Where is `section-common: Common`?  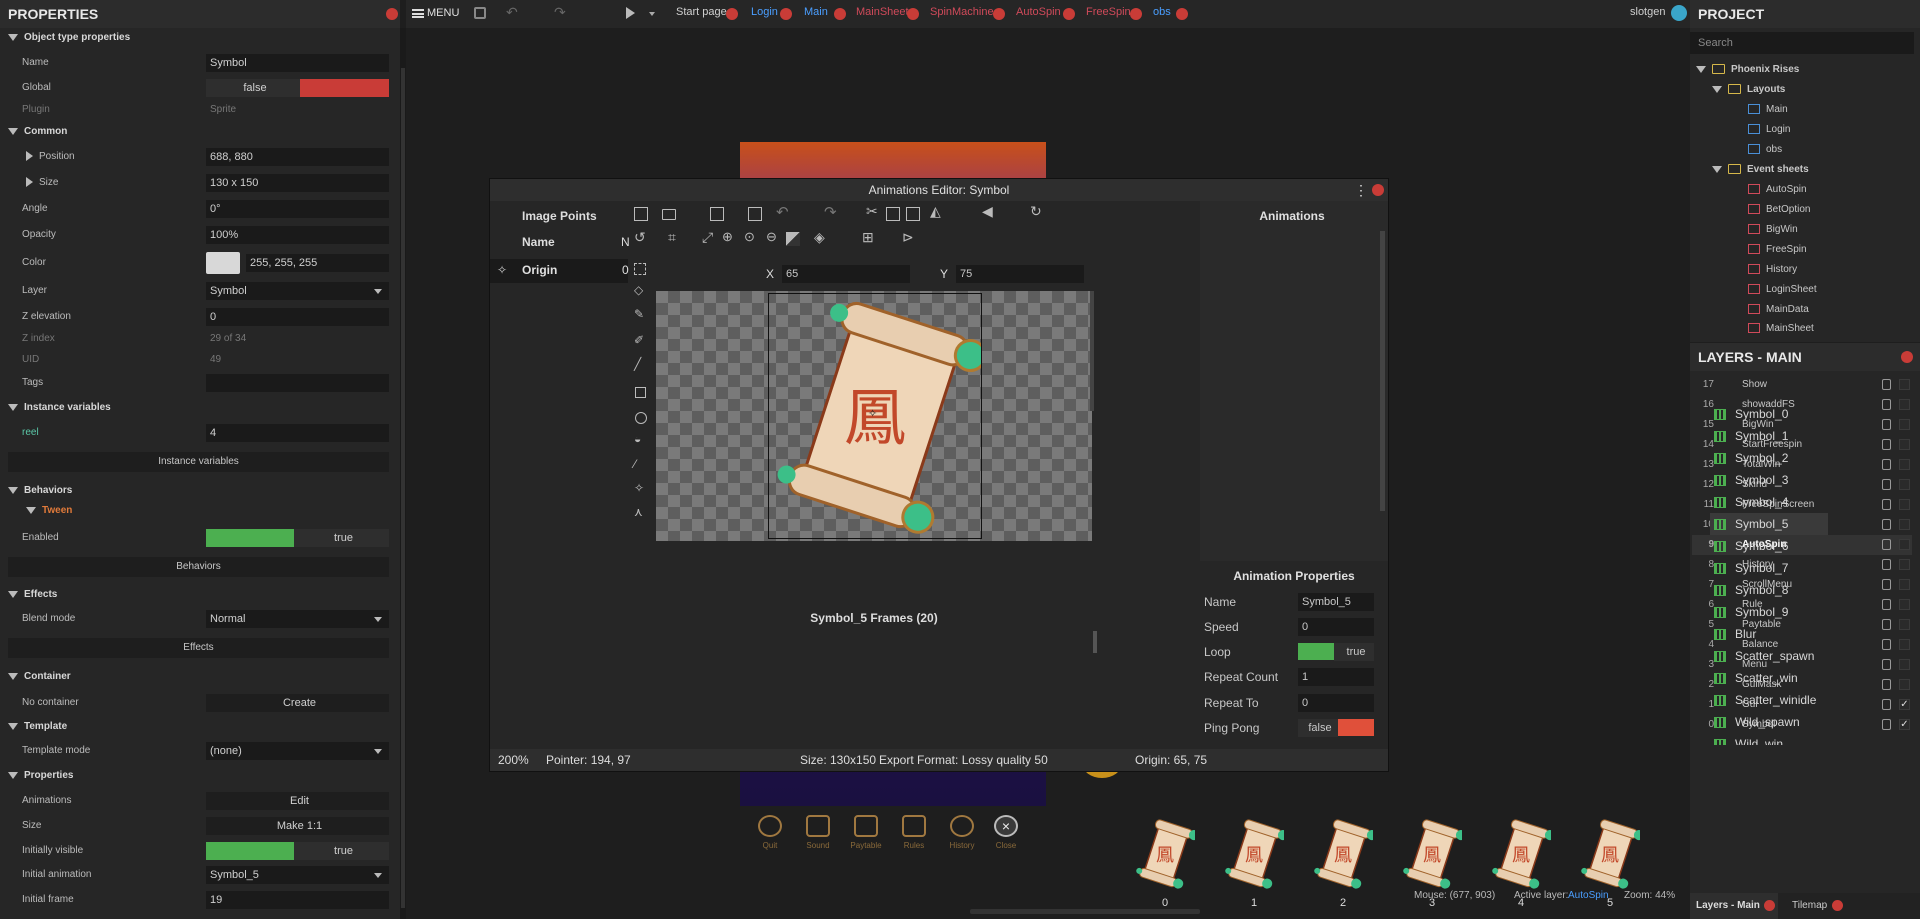
section-common: Common is located at coordinates (37, 131).